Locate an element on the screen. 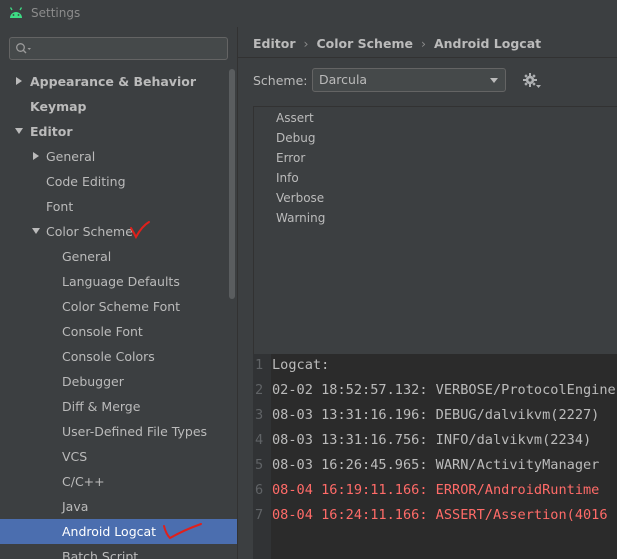  chevron-down-icon is located at coordinates (494, 80).